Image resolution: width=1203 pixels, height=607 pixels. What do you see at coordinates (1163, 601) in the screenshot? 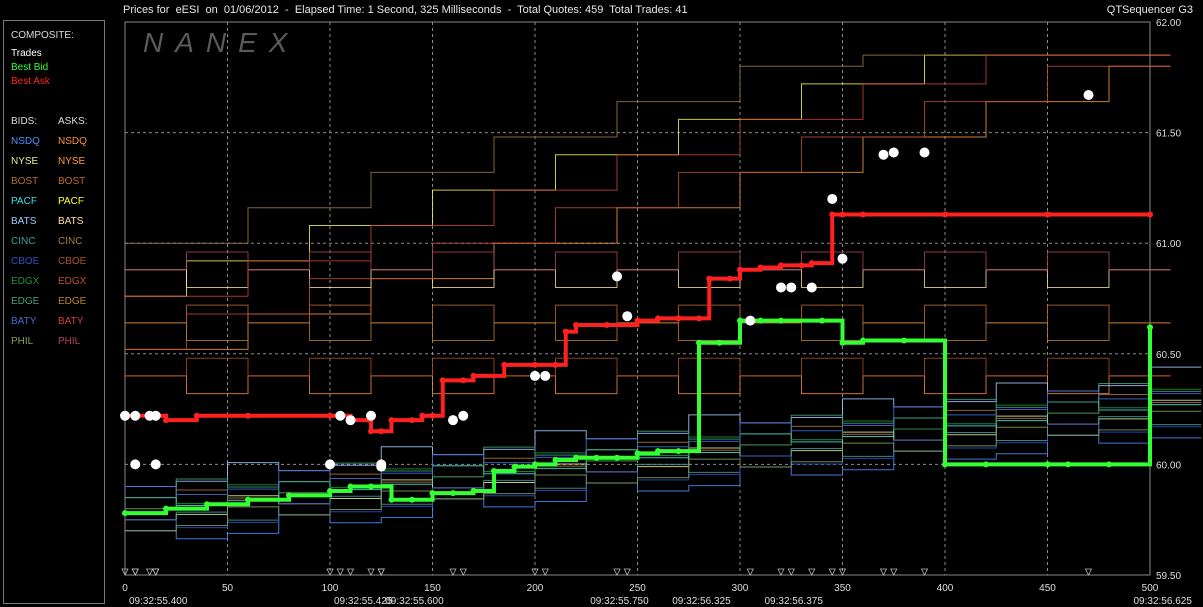
I see `time-label: 09:32:56.625` at bounding box center [1163, 601].